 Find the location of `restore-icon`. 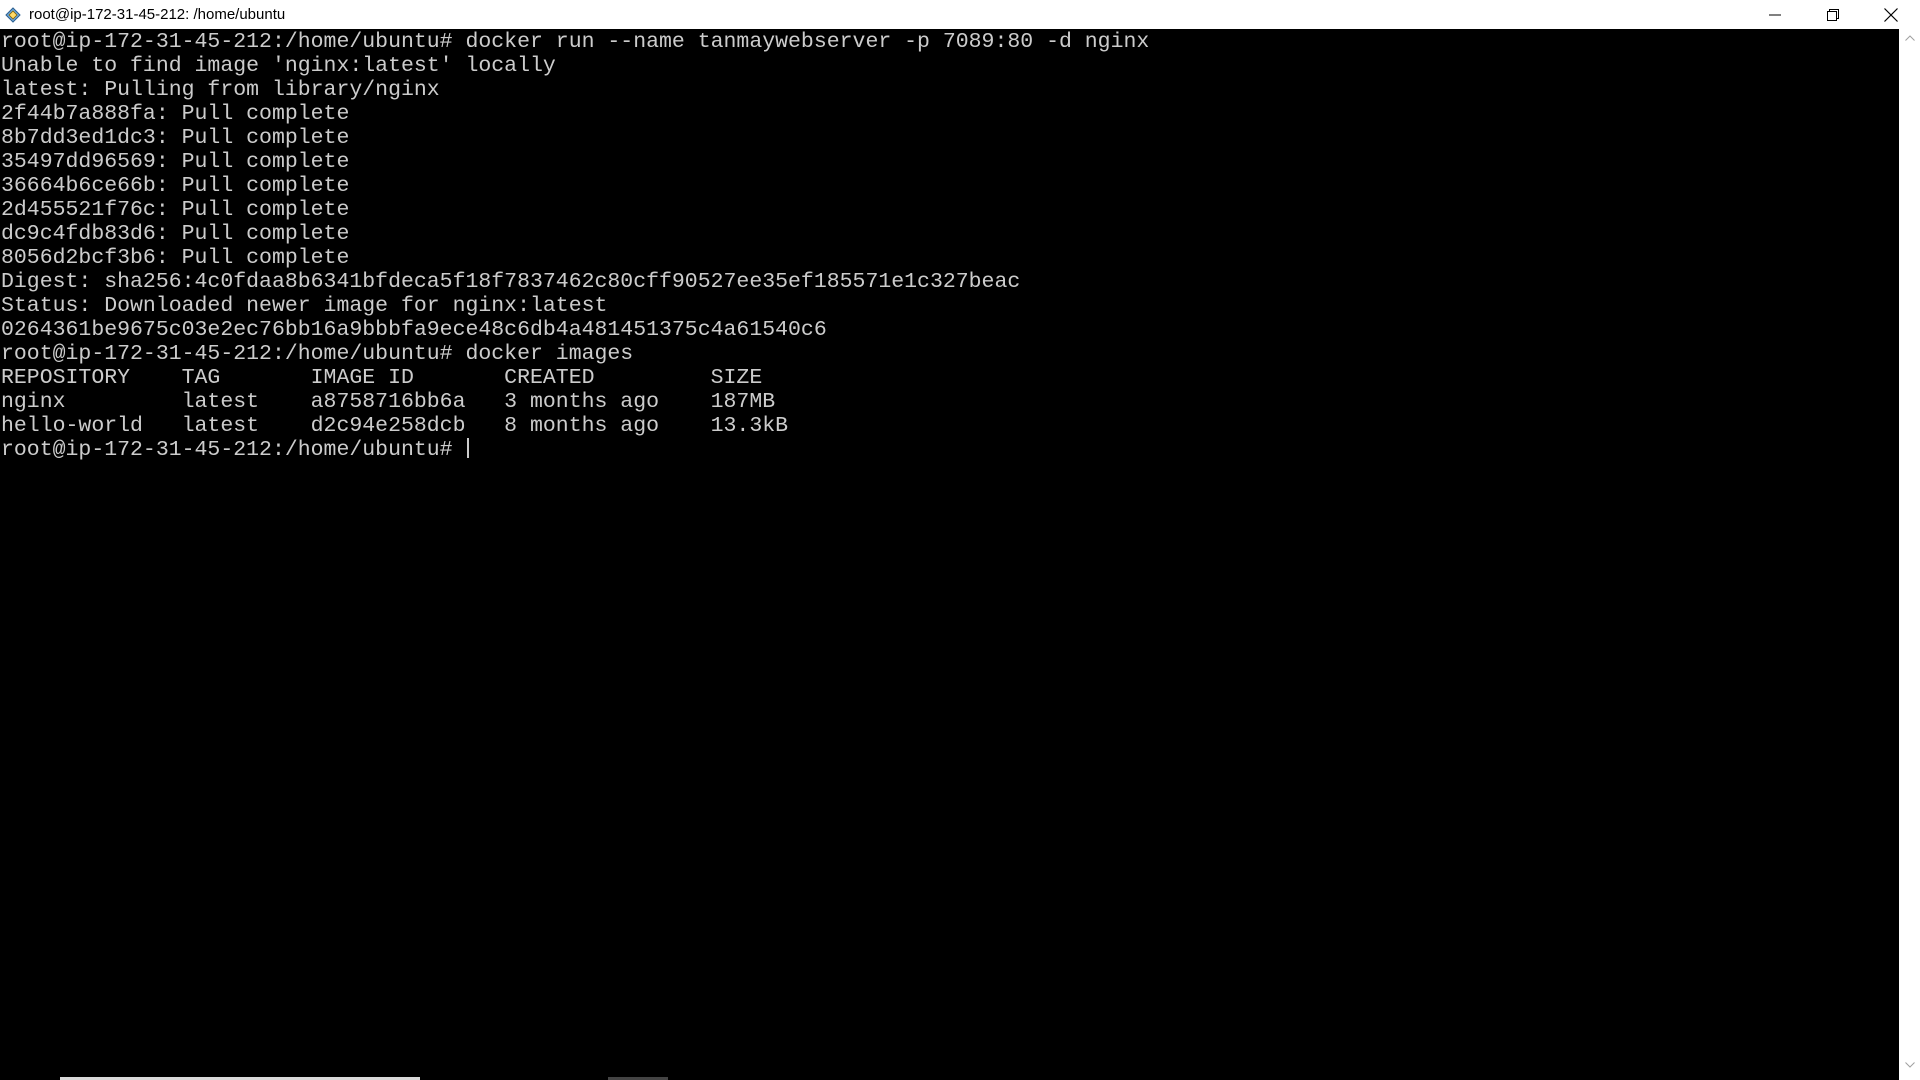

restore-icon is located at coordinates (1833, 14).